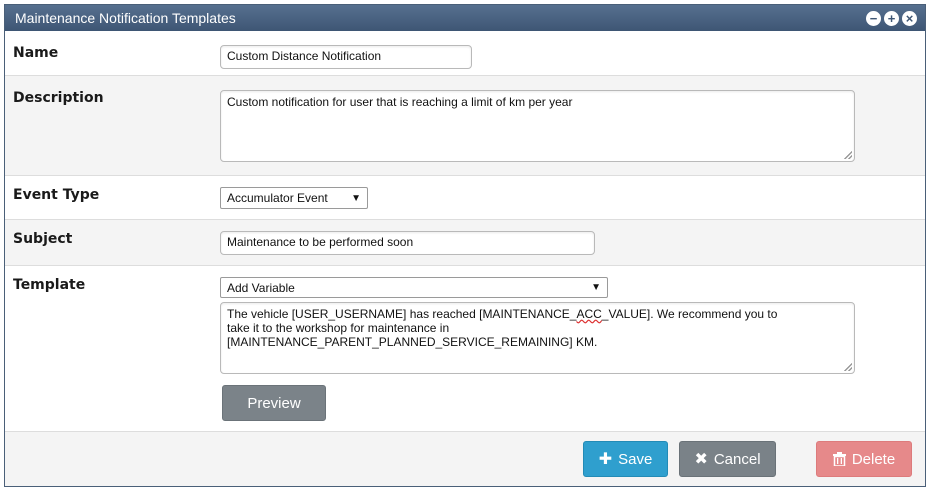 Image resolution: width=931 pixels, height=491 pixels. Describe the element at coordinates (605, 459) in the screenshot. I see `plus-icon: ✚` at that location.